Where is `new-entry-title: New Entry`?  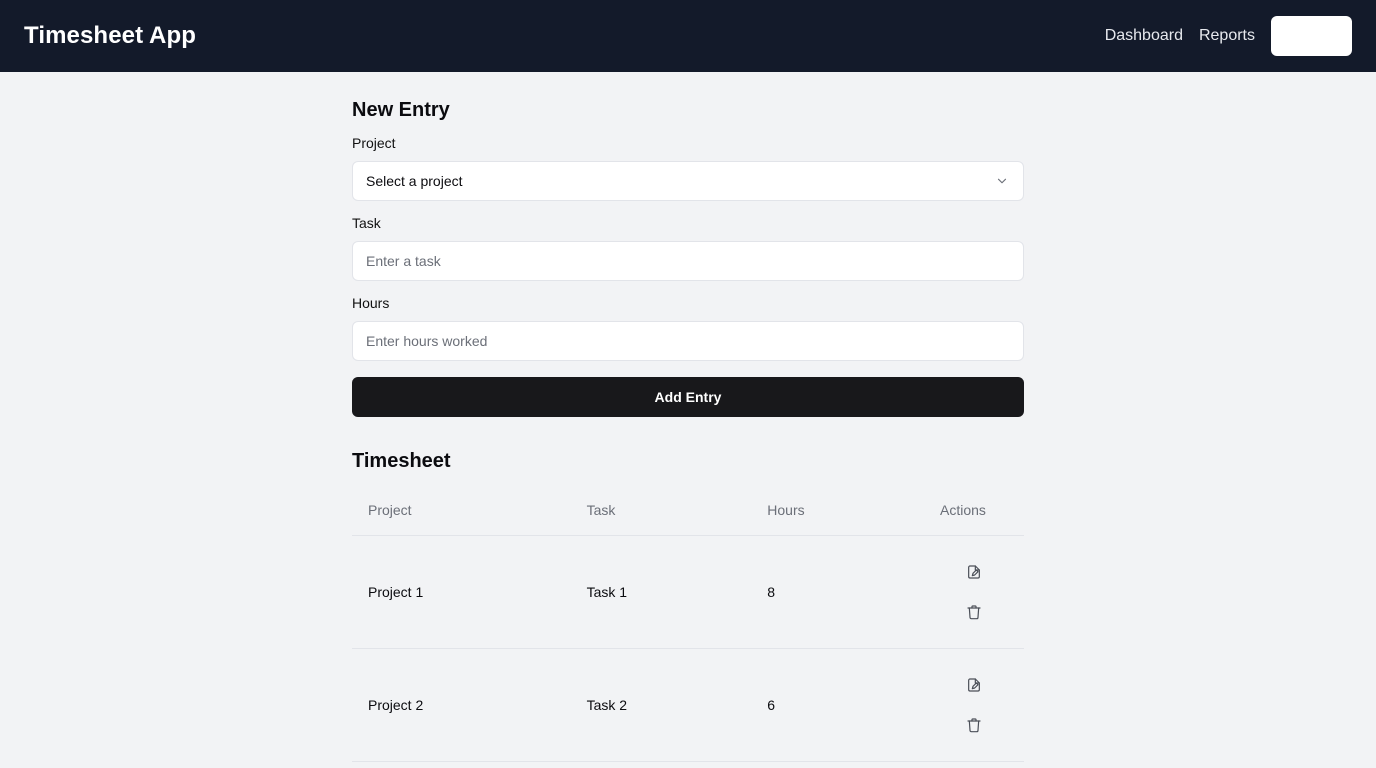 new-entry-title: New Entry is located at coordinates (401, 110).